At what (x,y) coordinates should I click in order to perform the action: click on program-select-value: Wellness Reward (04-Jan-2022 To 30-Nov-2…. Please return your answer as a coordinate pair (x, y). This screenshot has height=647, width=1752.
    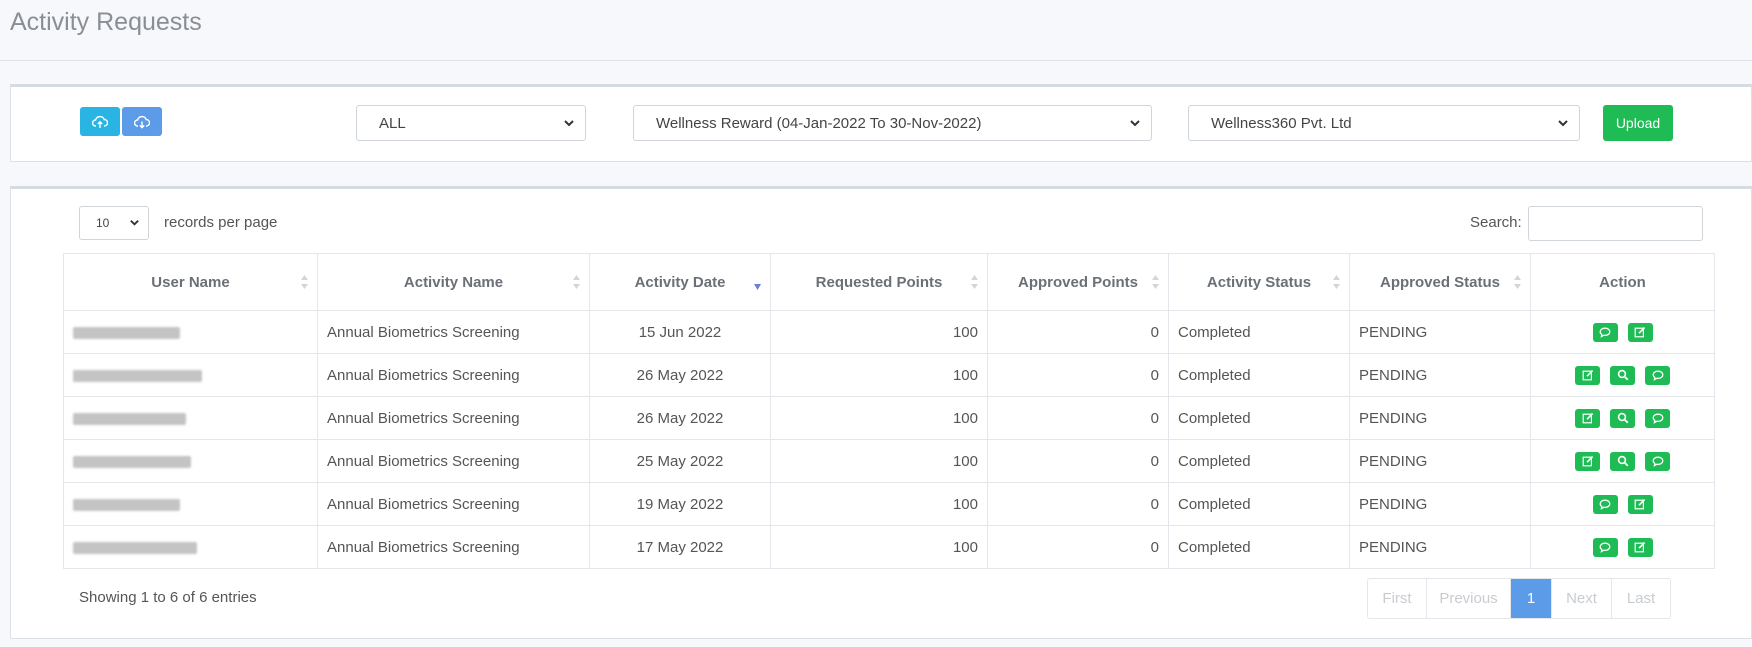
    Looking at the image, I should click on (819, 123).